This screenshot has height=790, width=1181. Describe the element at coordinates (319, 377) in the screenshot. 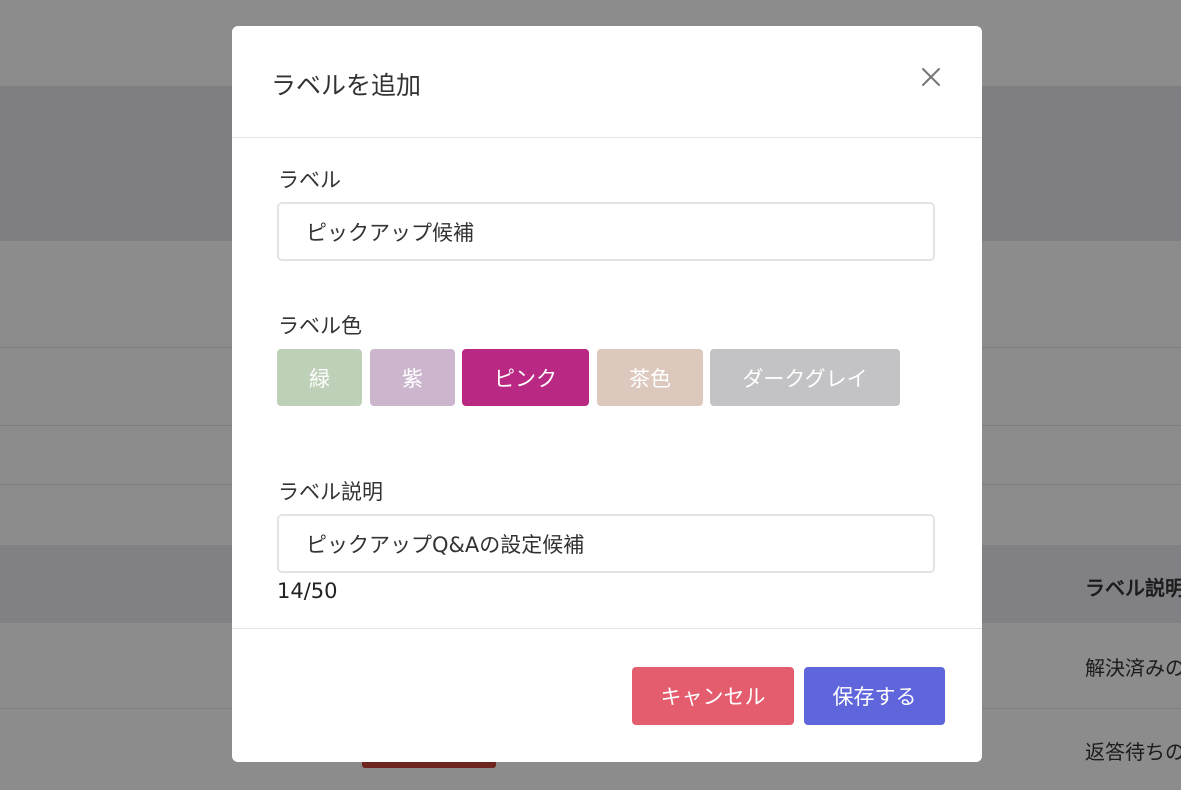

I see `color-option-green: 緑` at that location.